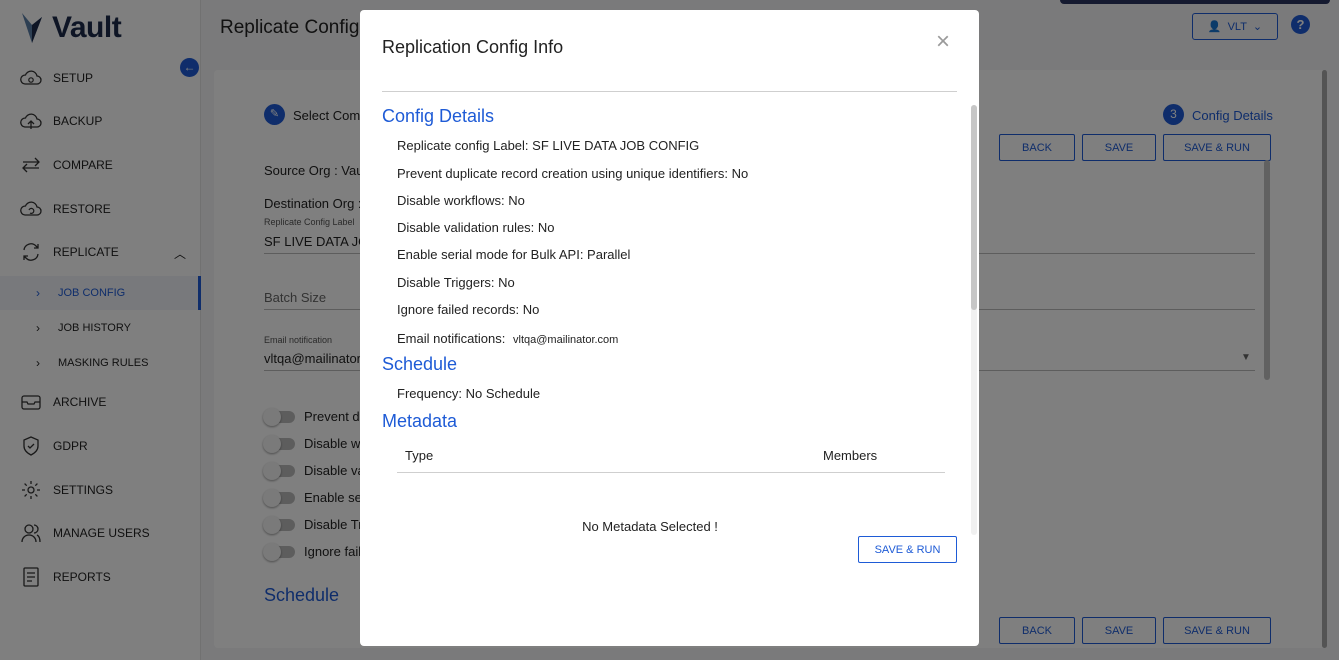  Describe the element at coordinates (974, 207) in the screenshot. I see `modal-scrollbar-thumb` at that location.